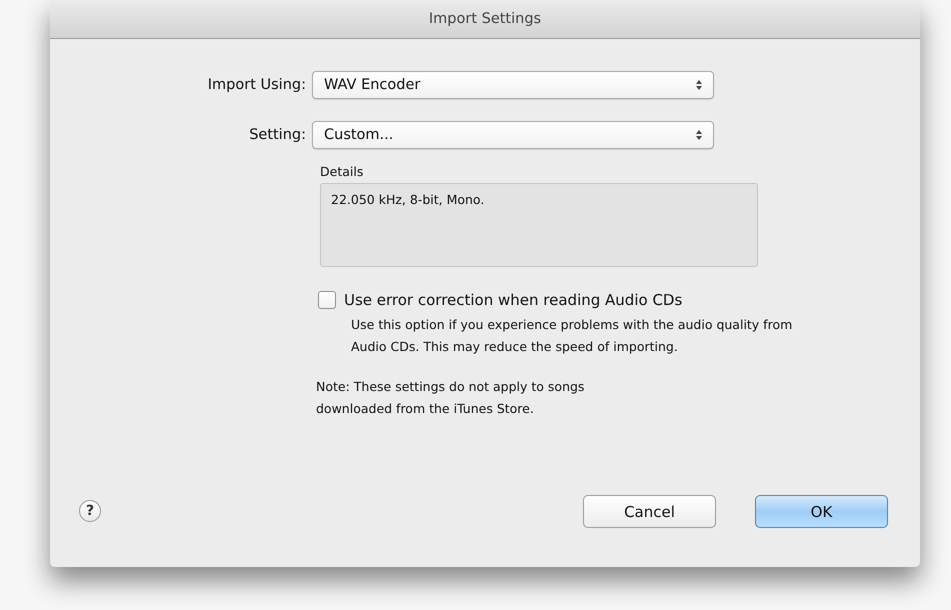 This screenshot has height=610, width=951. Describe the element at coordinates (572, 336) in the screenshot. I see `option-description: Use this option if you experience problems with the audio quality from Audio CDs. This may reduce the speed of importing.` at that location.